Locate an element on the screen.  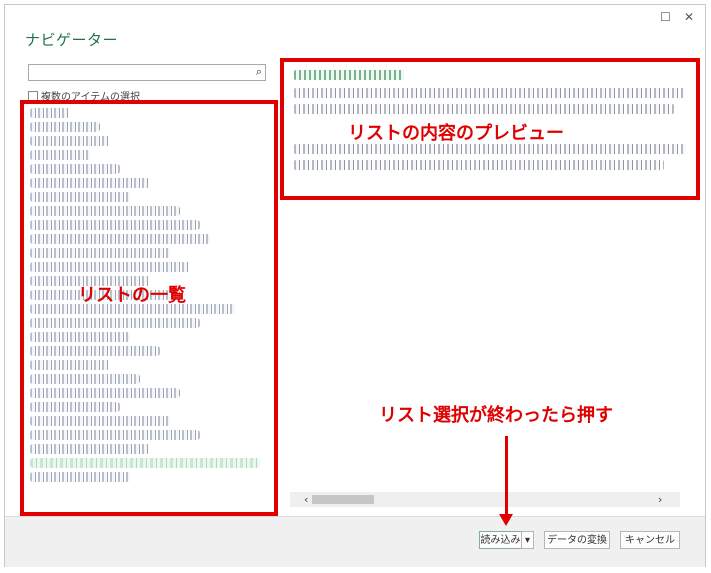
preview-header is located at coordinates (349, 75).